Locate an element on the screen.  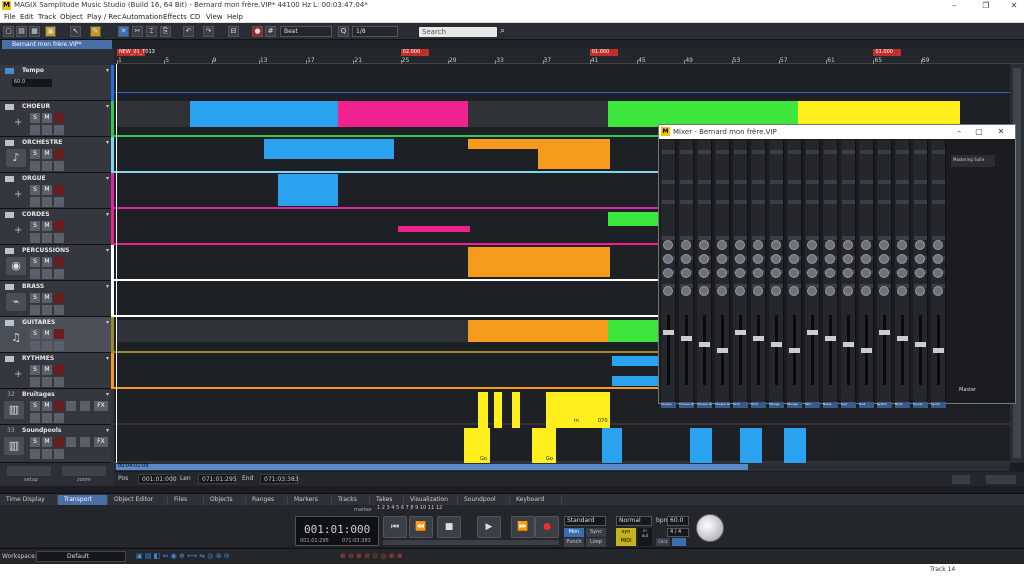
track-name: GUITARES is located at coordinates (38, 322).